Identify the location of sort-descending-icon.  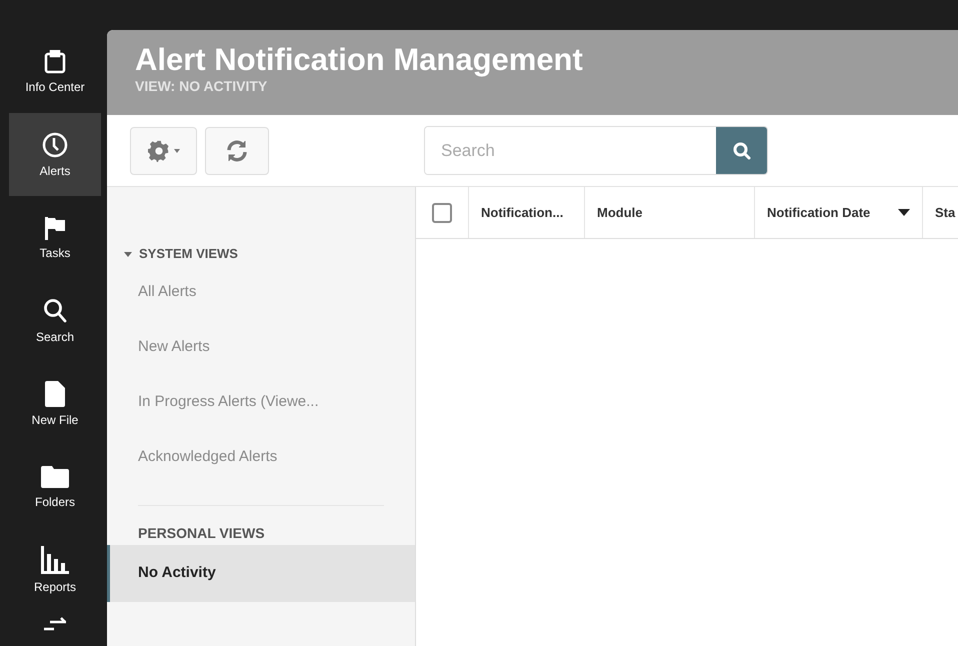
(904, 212).